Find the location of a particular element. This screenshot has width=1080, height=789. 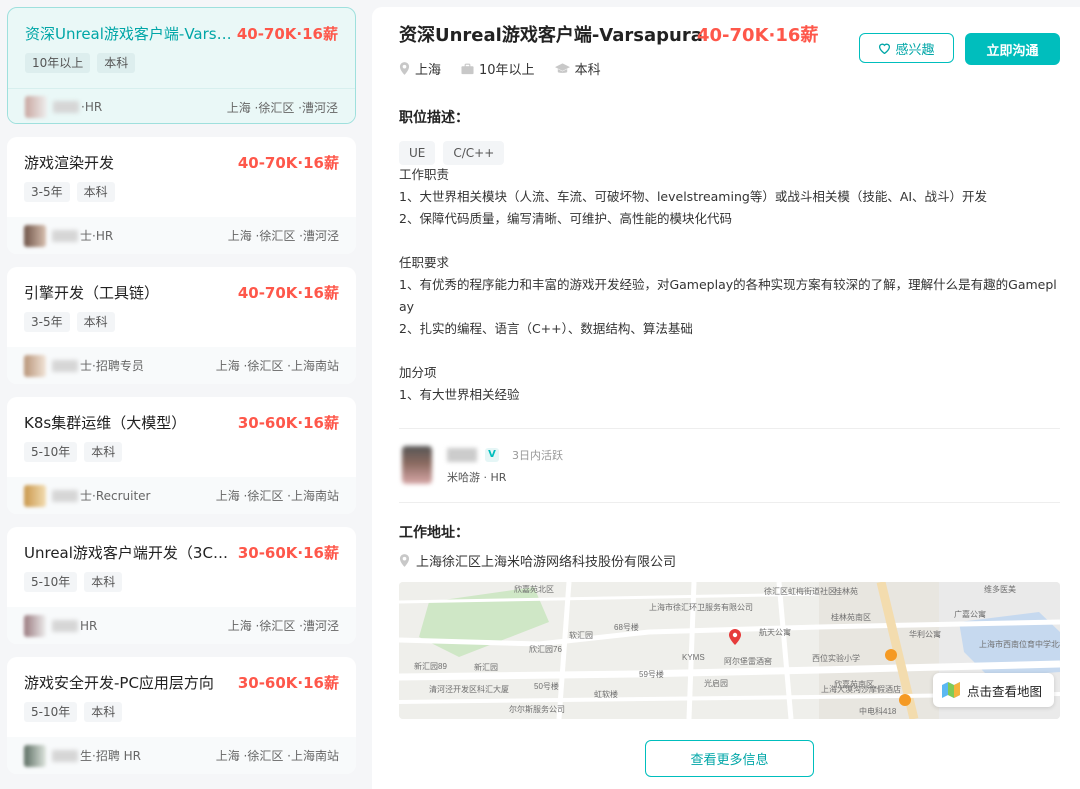

map-label: 华利公寓 is located at coordinates (925, 634).